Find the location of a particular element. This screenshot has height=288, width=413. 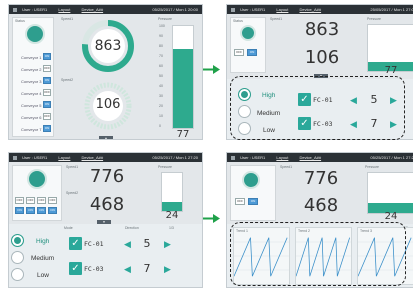

pressure-gauge is located at coordinates (390, 193).